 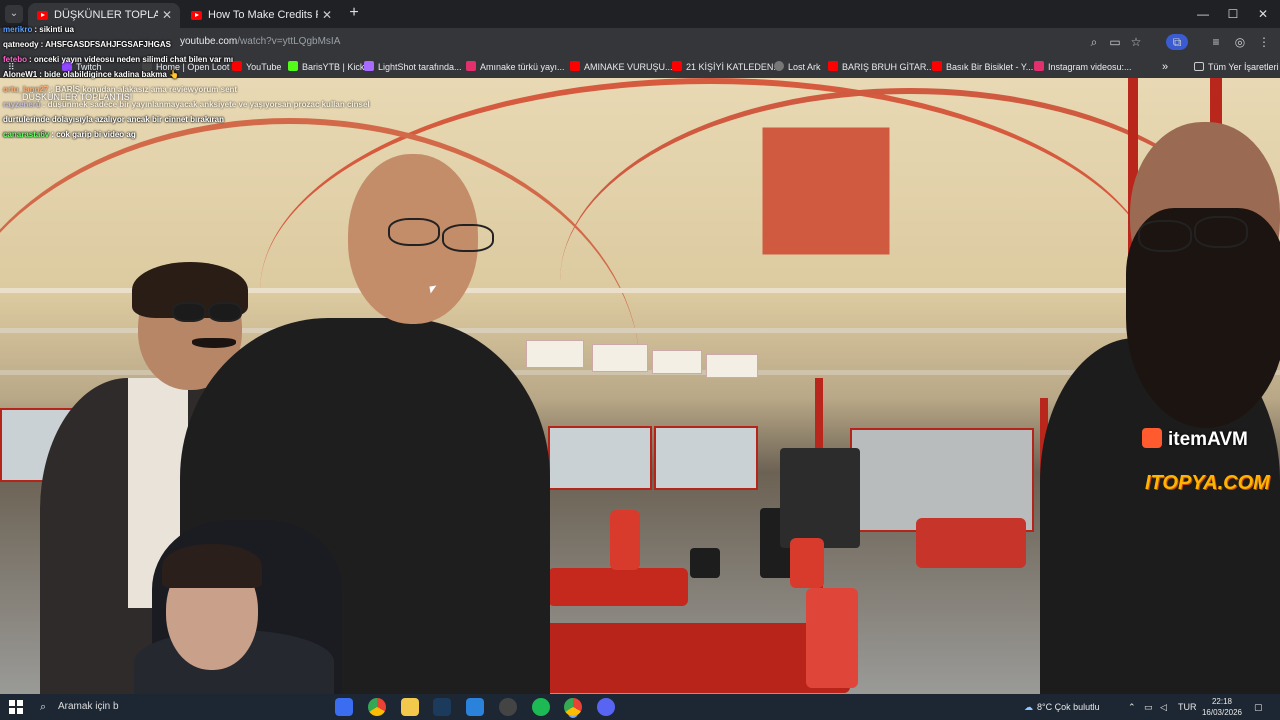 I want to click on chat-message: merikro: sikinti ua, so click(x=186, y=29).